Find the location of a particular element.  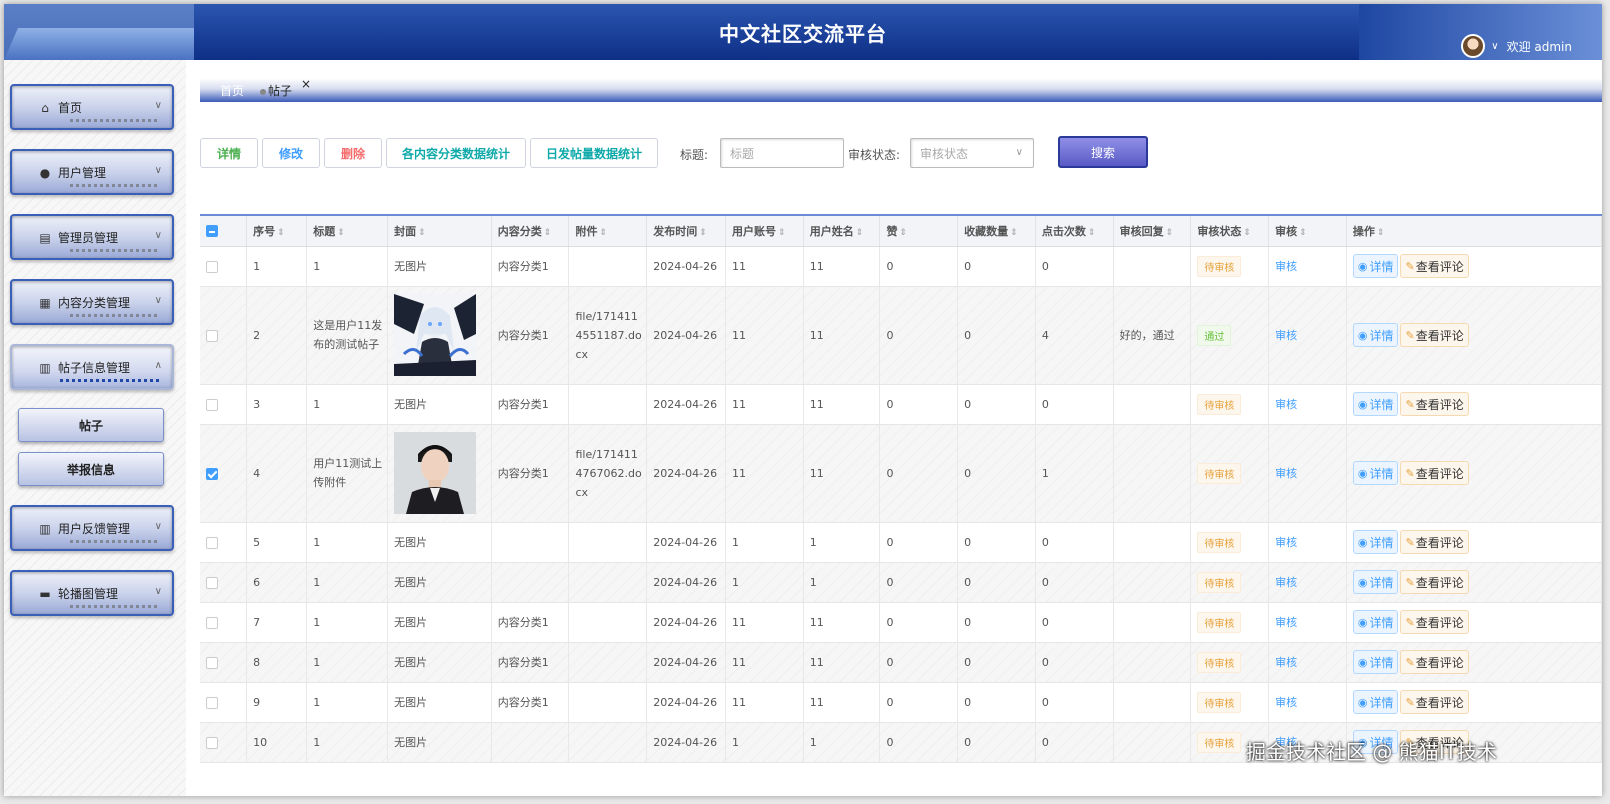

sidebar-item-users: ● 用户管理 ∨ is located at coordinates (92, 172).